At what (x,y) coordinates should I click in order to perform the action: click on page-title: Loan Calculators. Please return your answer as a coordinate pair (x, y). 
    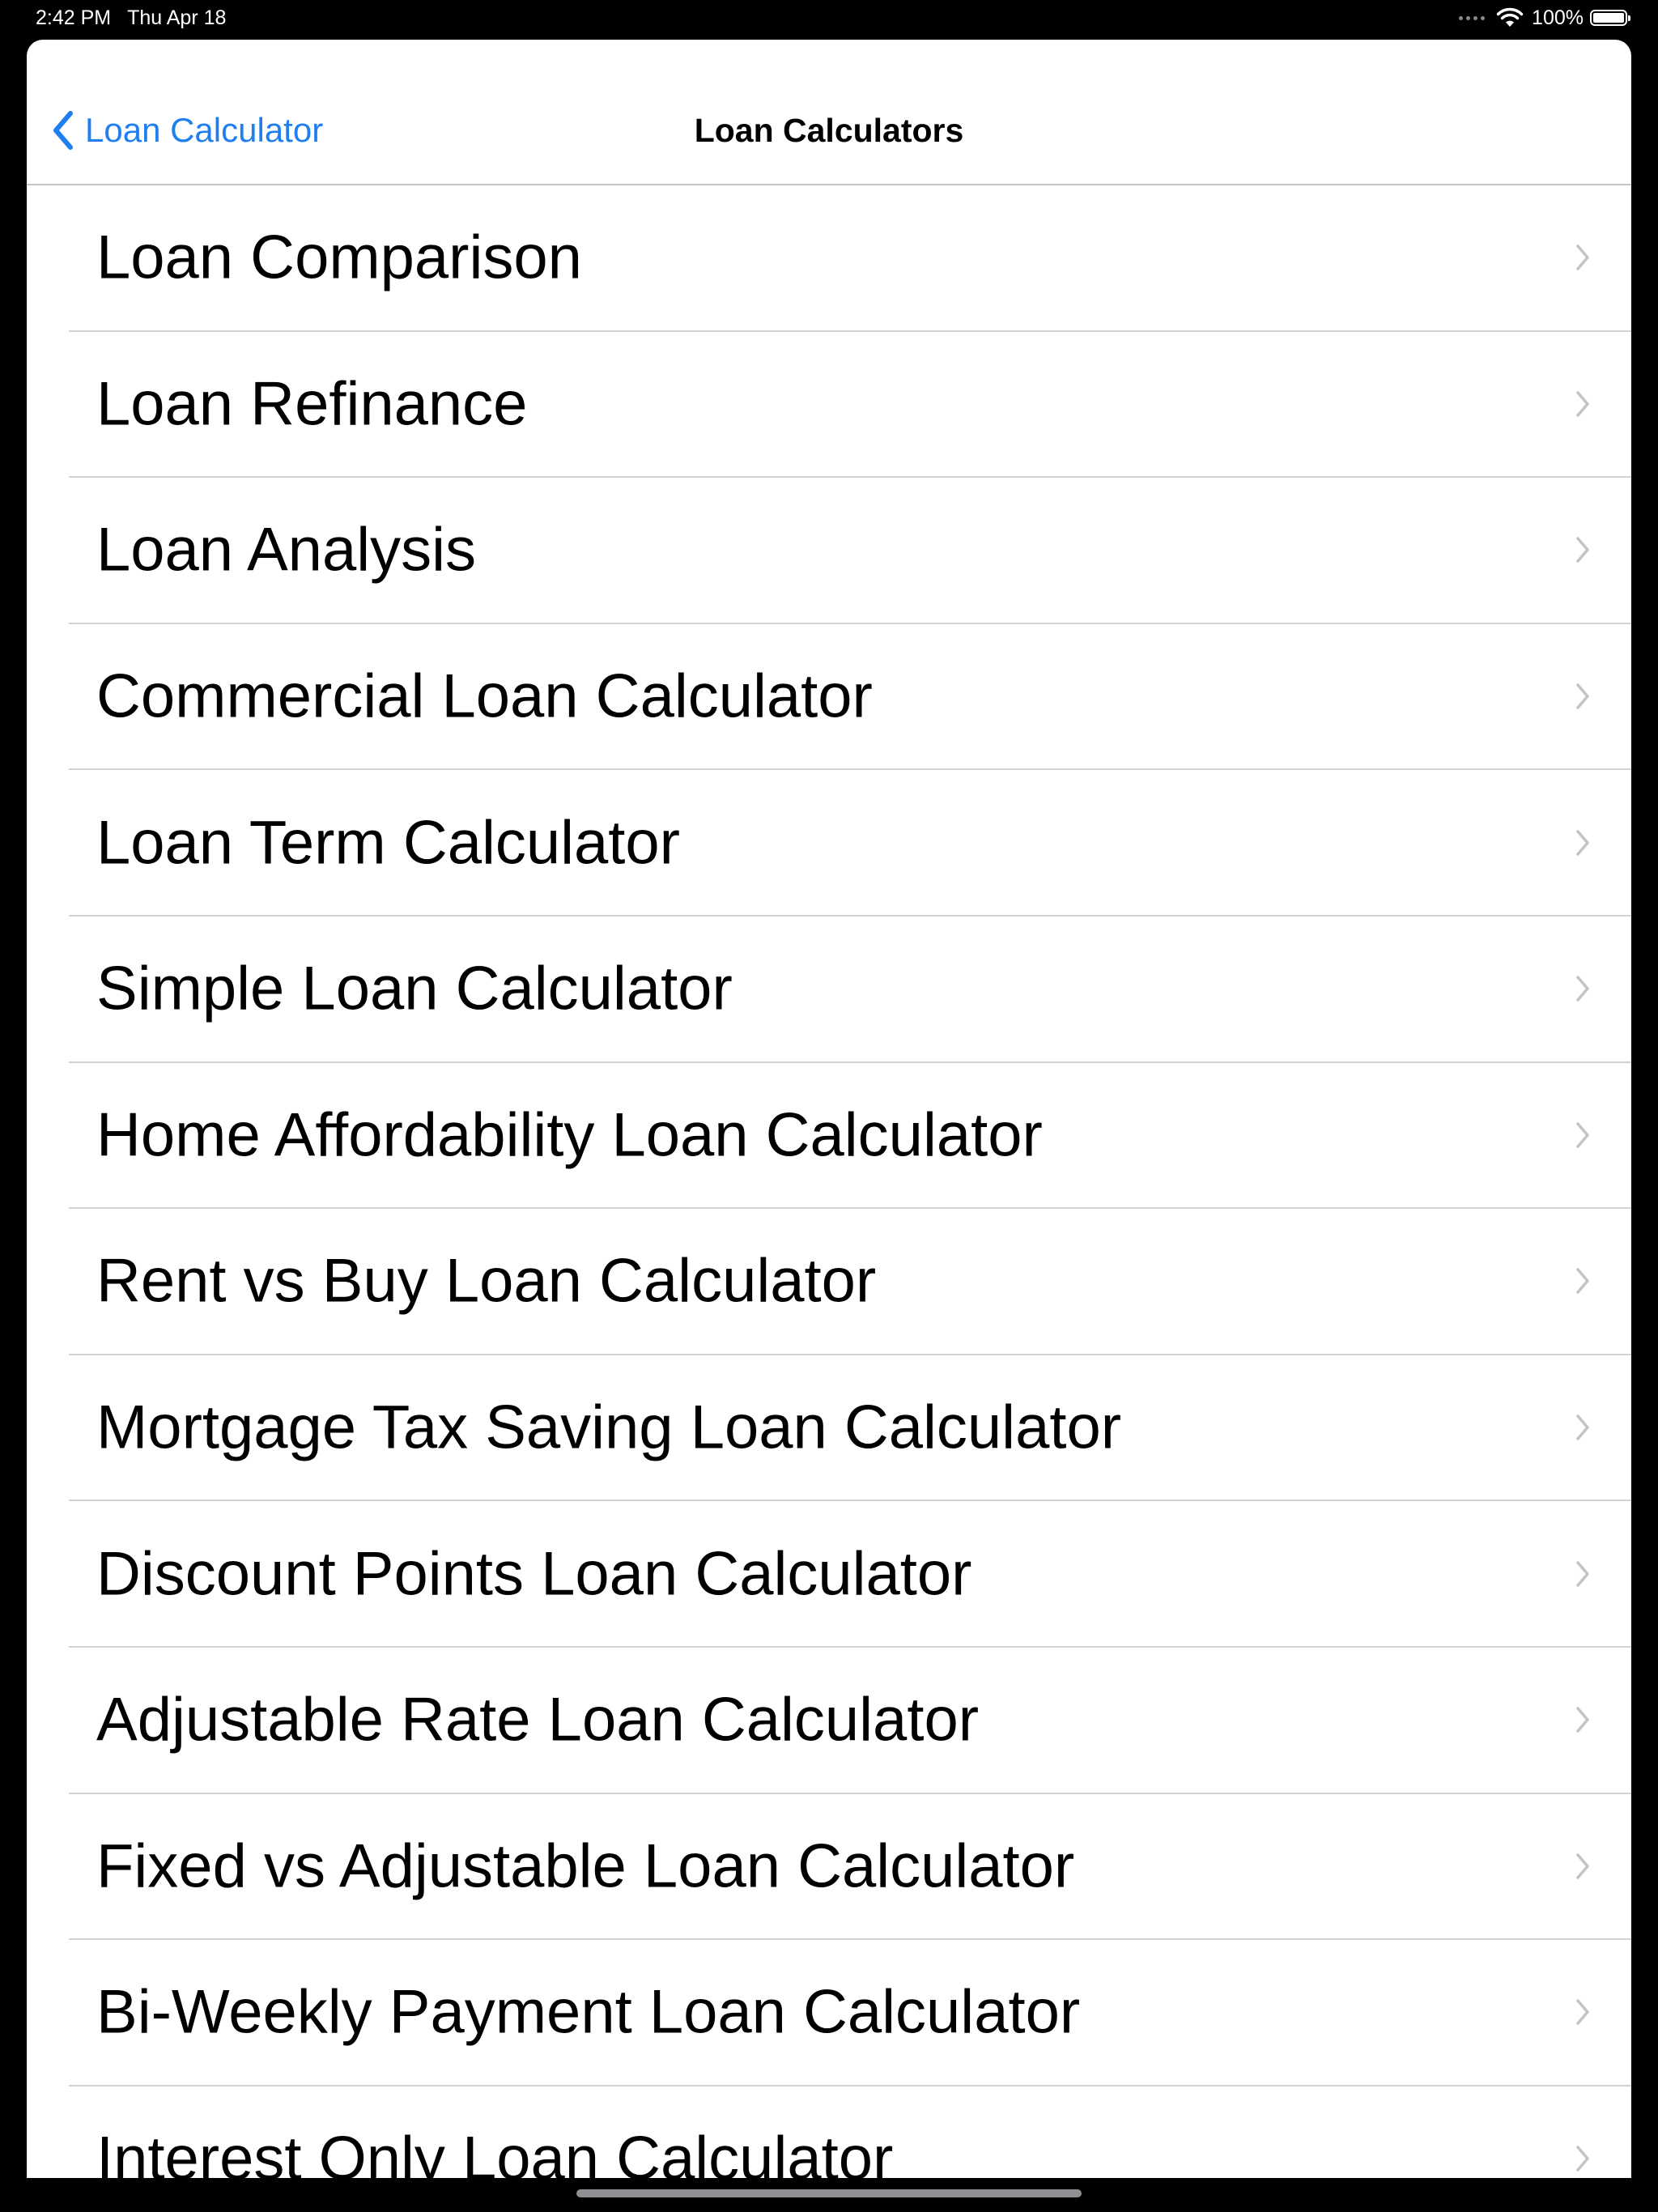
    Looking at the image, I should click on (829, 131).